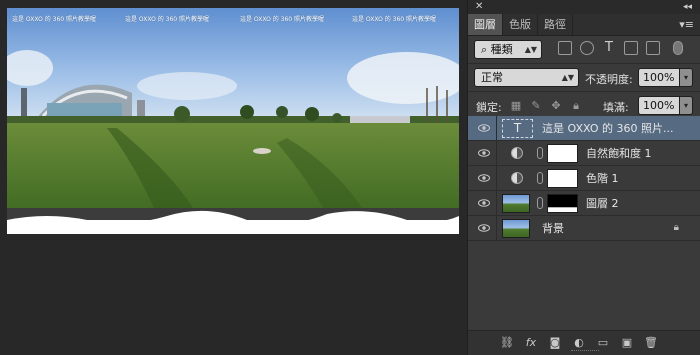 Image resolution: width=700 pixels, height=355 pixels. Describe the element at coordinates (536, 106) in the screenshot. I see `lock-image-pixels-icon: ✎` at that location.